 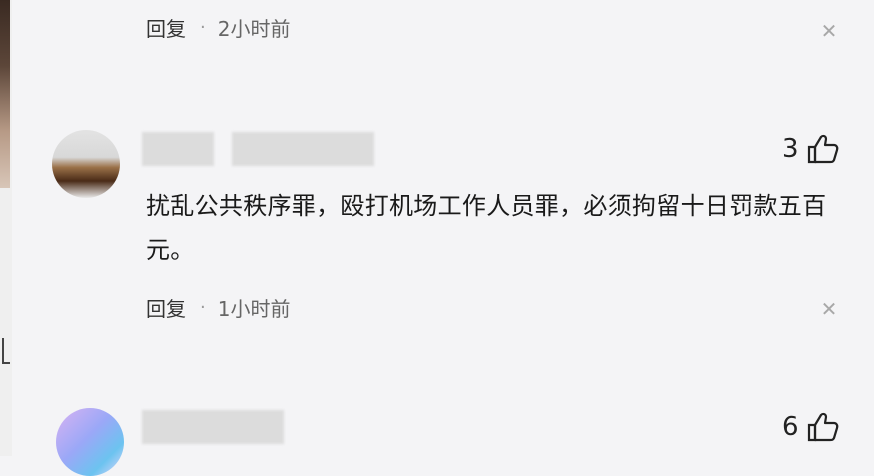 I want to click on comment-time: 2小时前, so click(x=254, y=28).